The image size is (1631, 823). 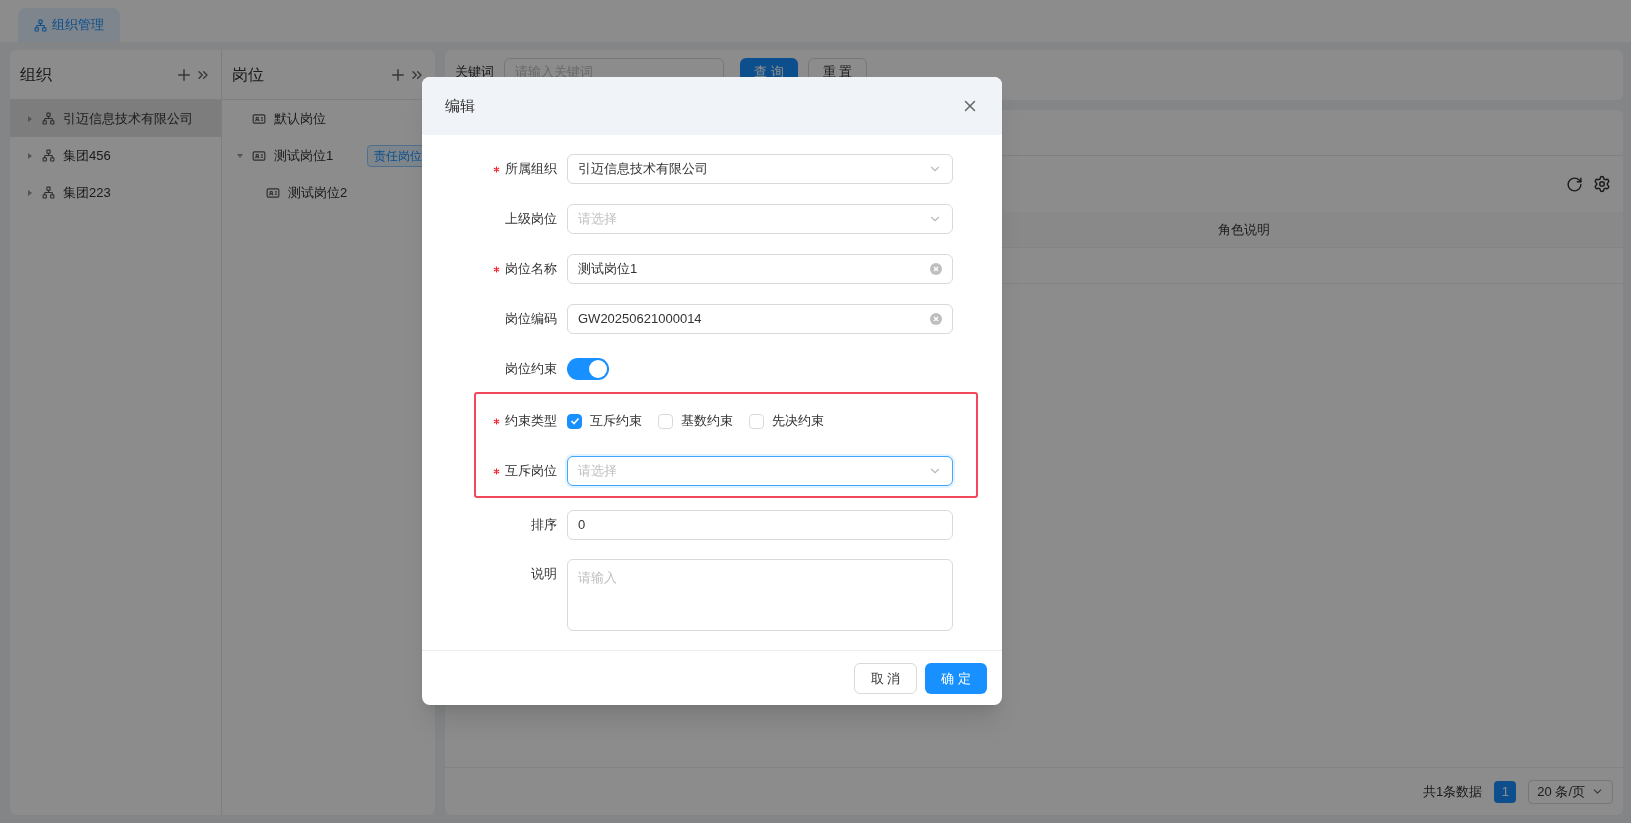 I want to click on dialog-button: 确 定, so click(x=956, y=678).